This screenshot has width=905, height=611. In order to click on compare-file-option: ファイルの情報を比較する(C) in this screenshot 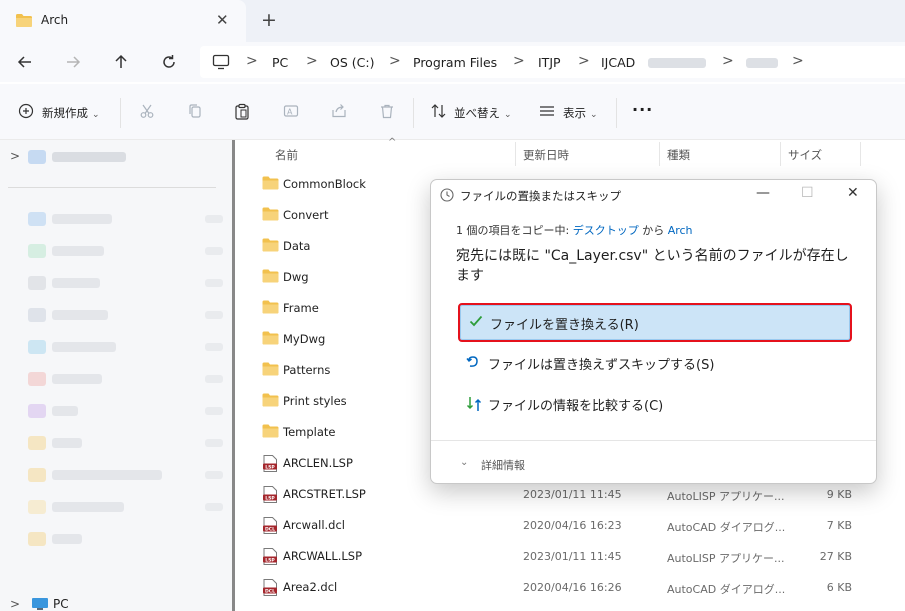, I will do `click(655, 404)`.